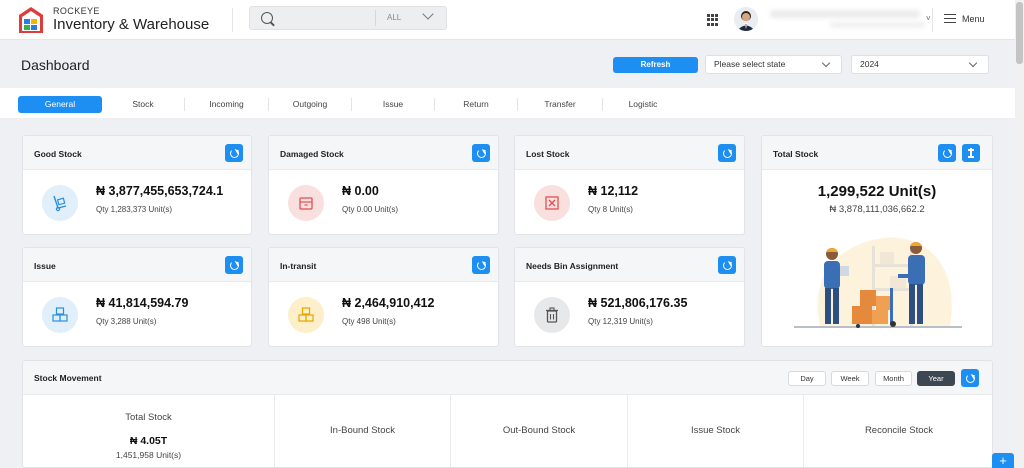  I want to click on reconcile-stock-column: Reconcile Stock, so click(898, 431).